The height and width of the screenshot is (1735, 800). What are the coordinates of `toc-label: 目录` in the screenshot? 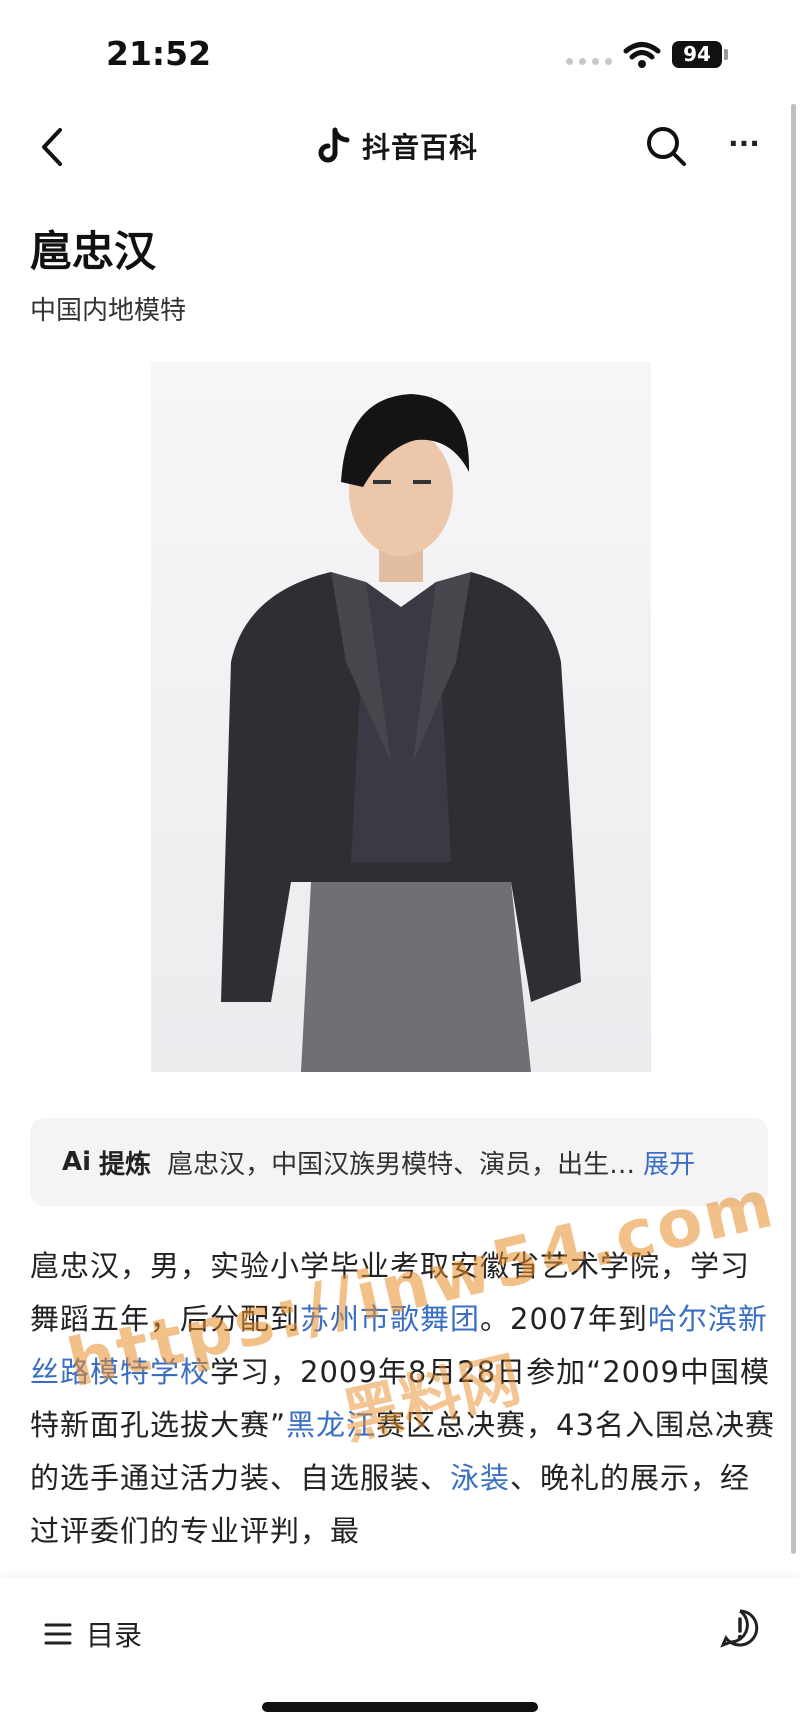 It's located at (114, 1635).